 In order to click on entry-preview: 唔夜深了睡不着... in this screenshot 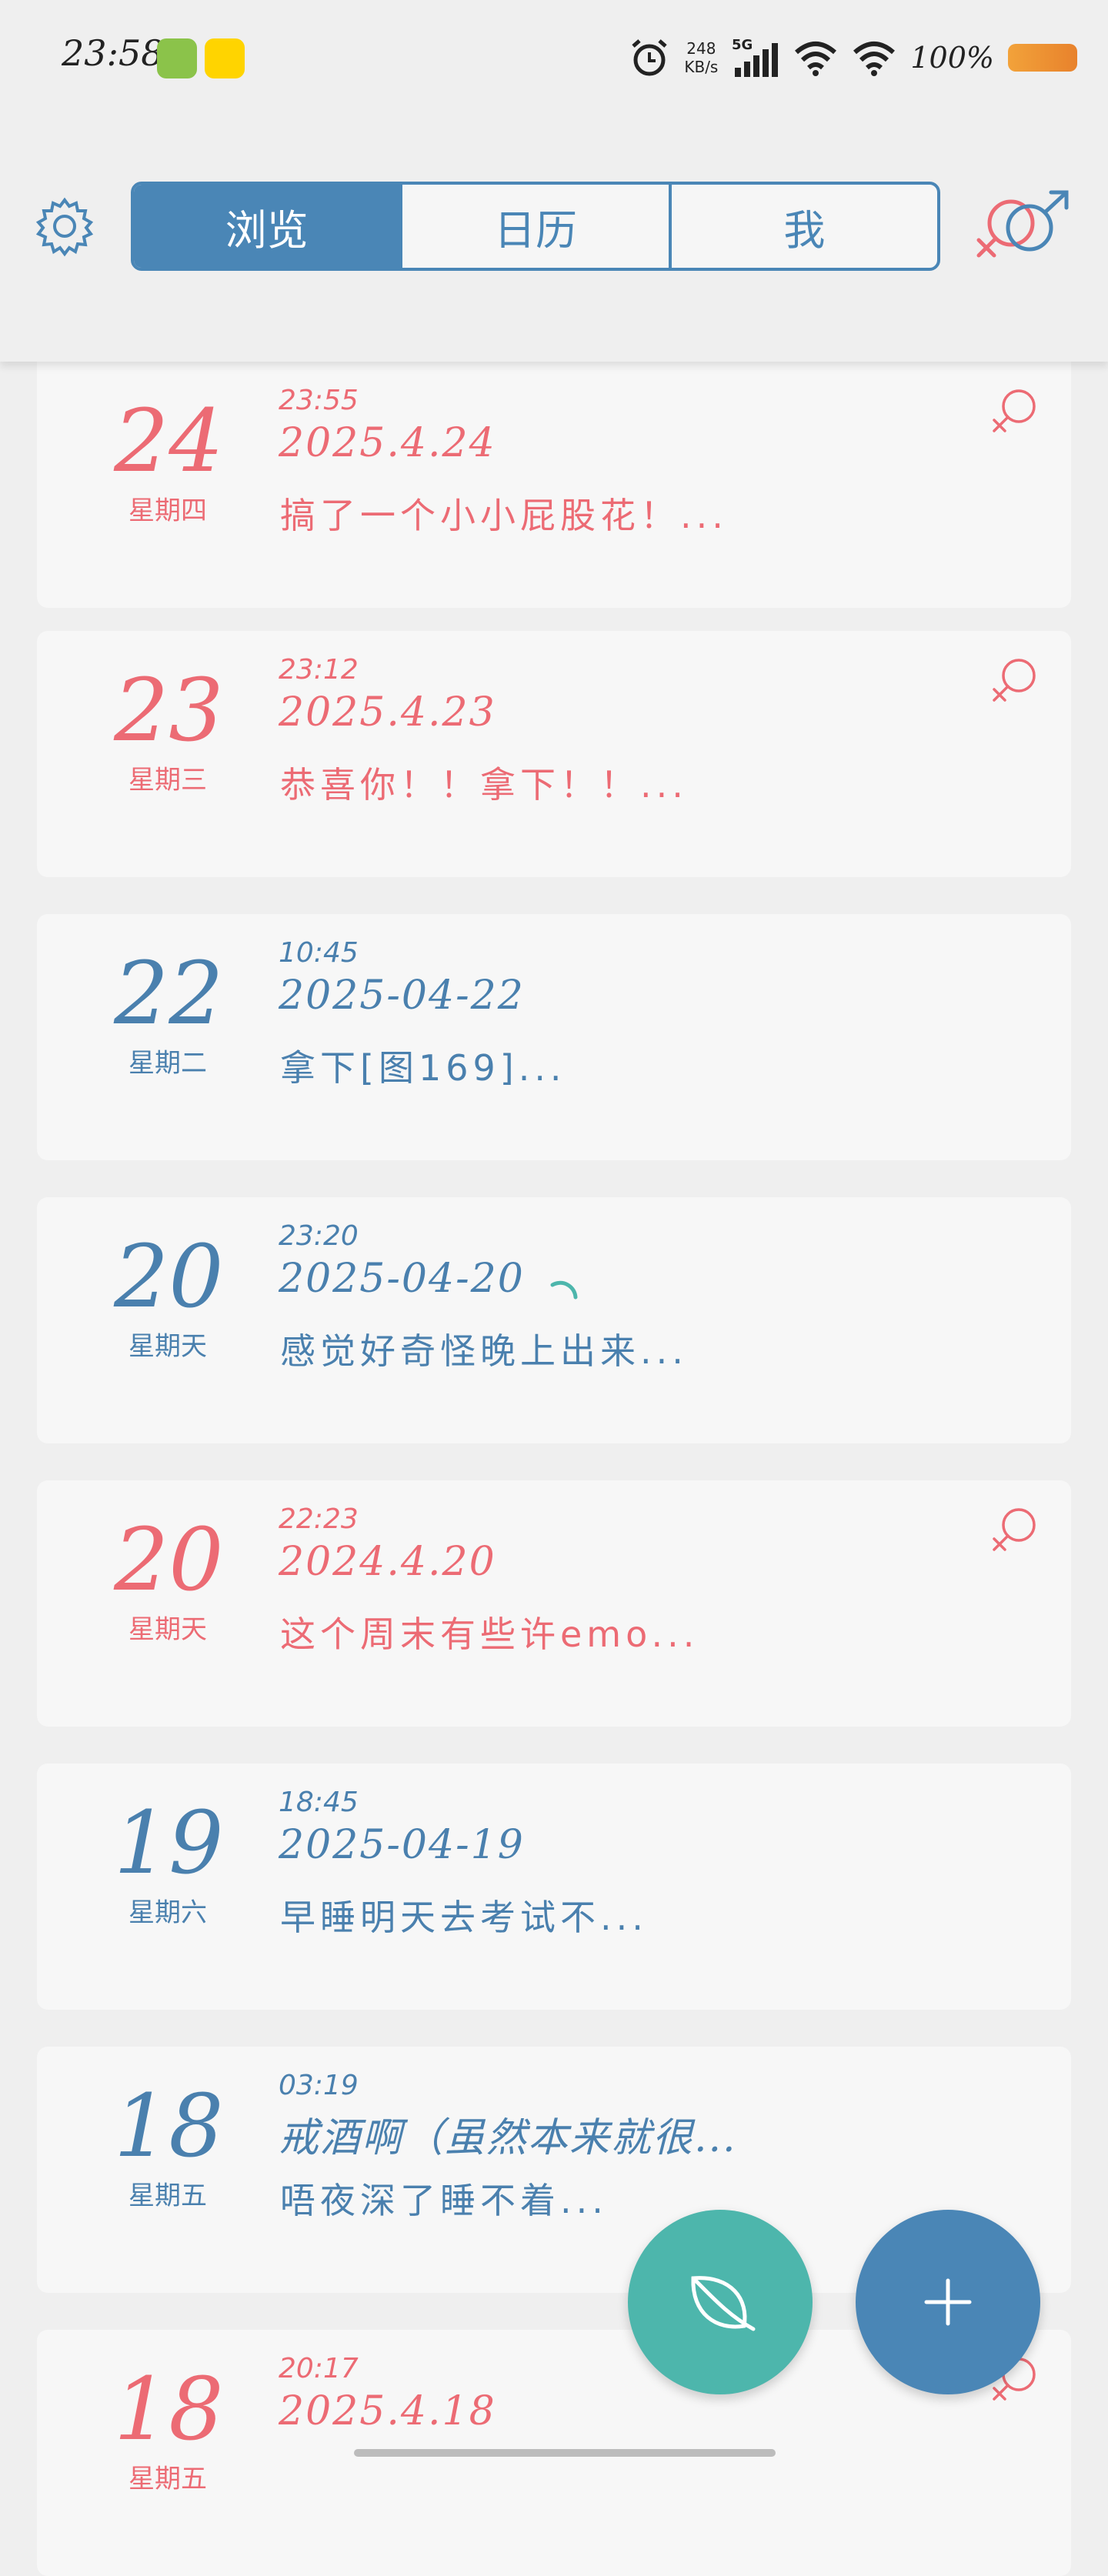, I will do `click(444, 2200)`.